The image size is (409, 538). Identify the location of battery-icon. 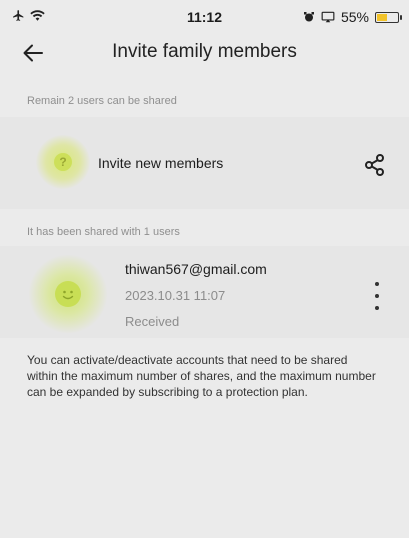
(388, 17).